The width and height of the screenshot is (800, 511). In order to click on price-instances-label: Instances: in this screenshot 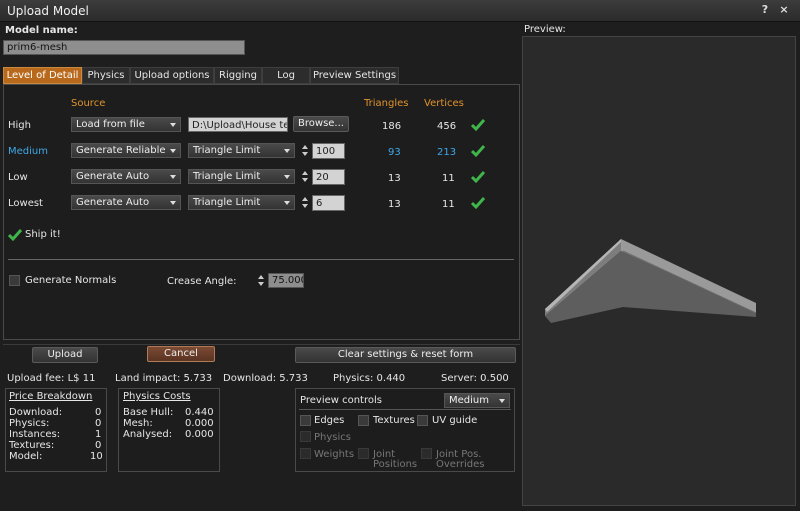, I will do `click(35, 434)`.